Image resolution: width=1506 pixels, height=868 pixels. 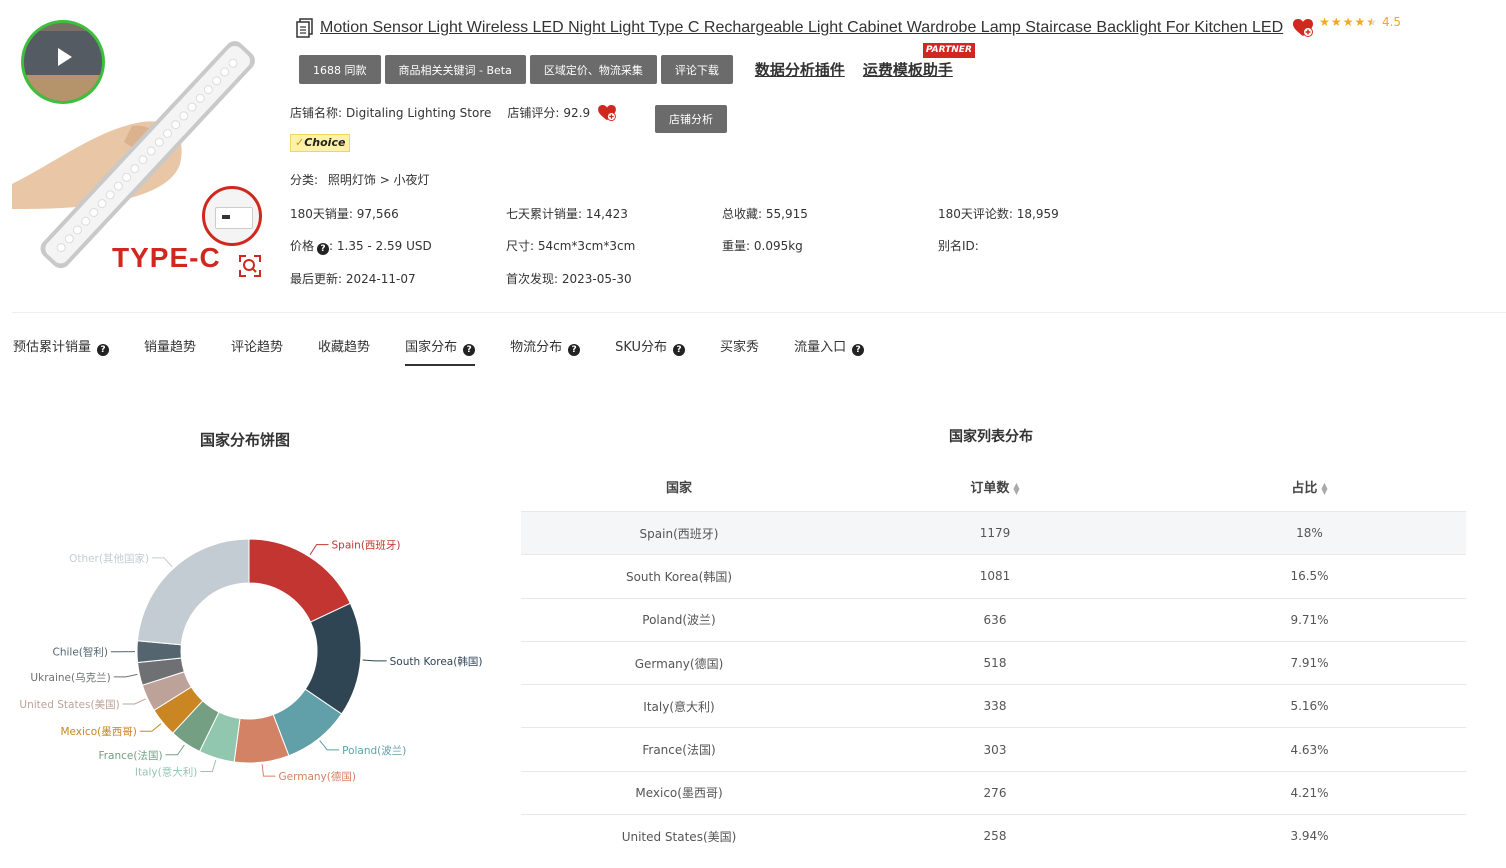 What do you see at coordinates (948, 50) in the screenshot?
I see `partner-badge: PARTNER` at bounding box center [948, 50].